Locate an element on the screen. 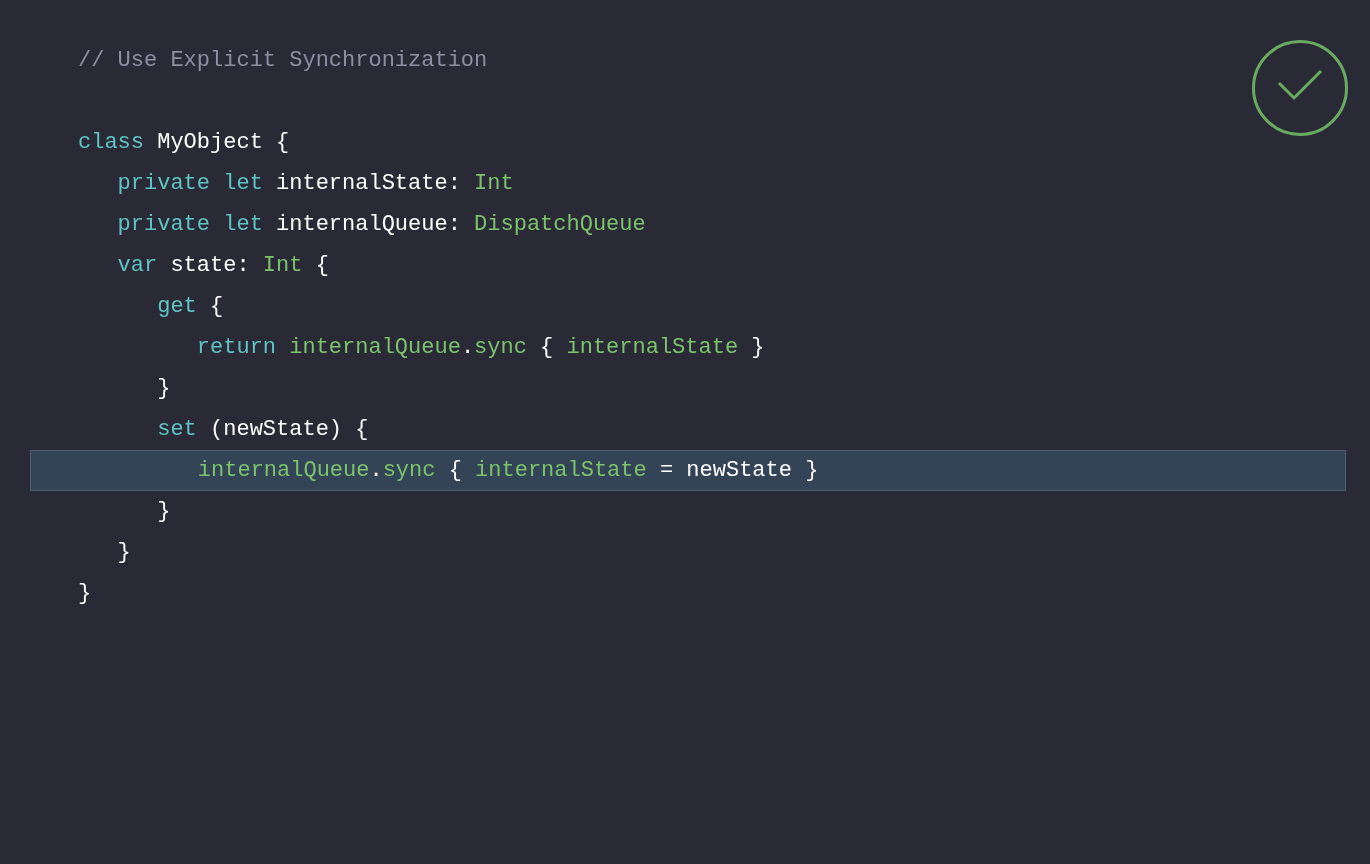 This screenshot has width=1370, height=864. code-line: return internalQueue.sync { internalState } is located at coordinates (480, 348).